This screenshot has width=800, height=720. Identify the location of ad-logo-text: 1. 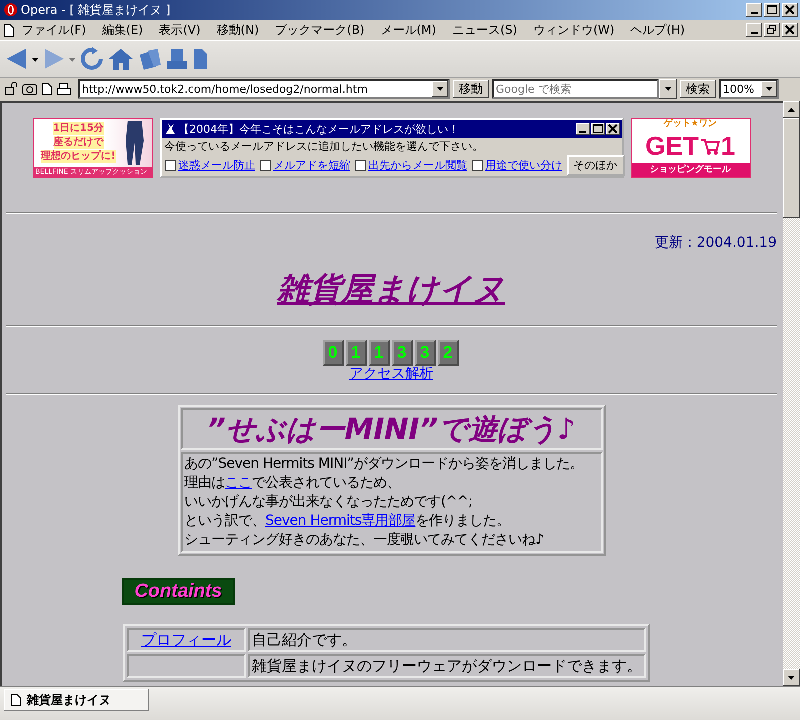
(728, 146).